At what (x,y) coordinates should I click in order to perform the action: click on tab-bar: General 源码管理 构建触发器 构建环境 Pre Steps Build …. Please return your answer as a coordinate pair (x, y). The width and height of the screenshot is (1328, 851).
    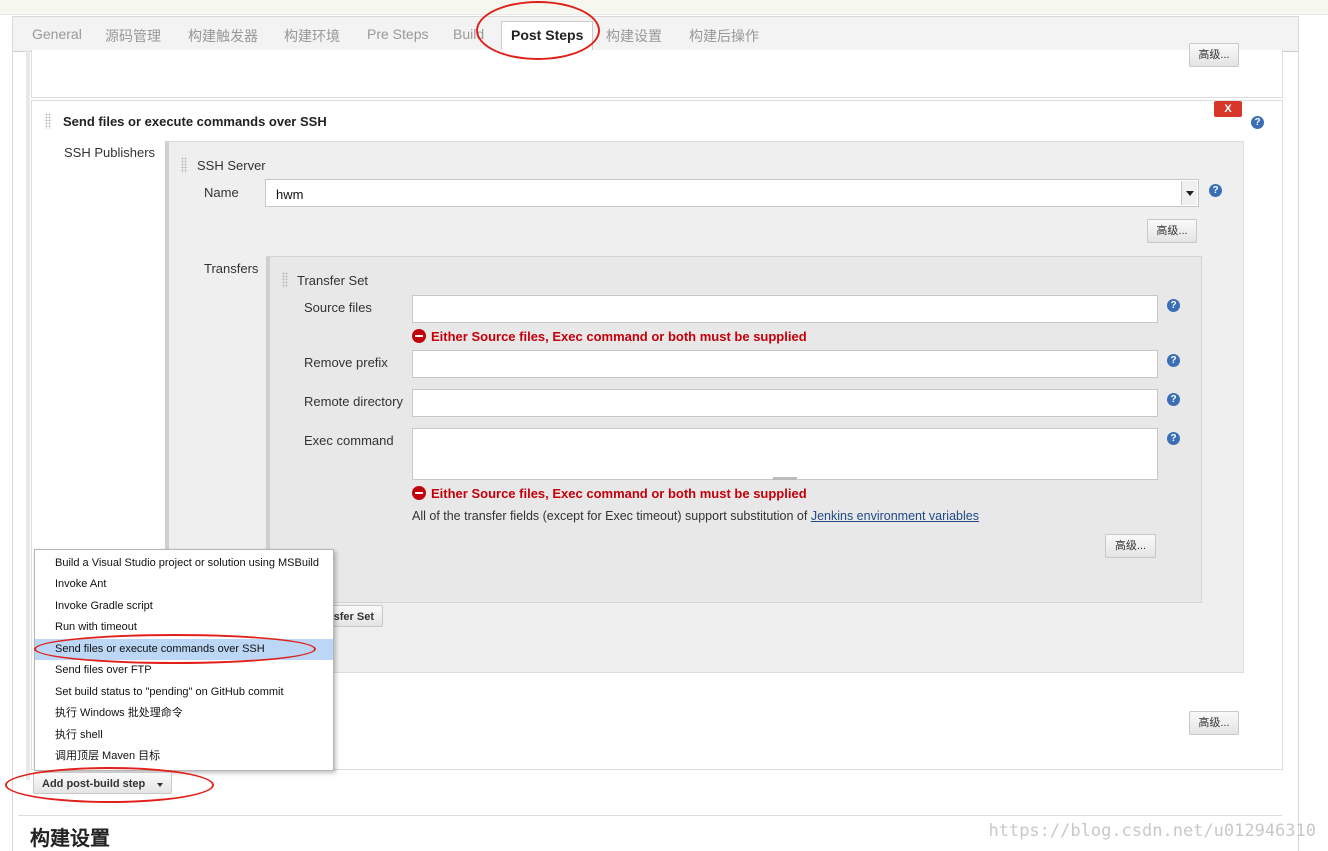
    Looking at the image, I should click on (655, 34).